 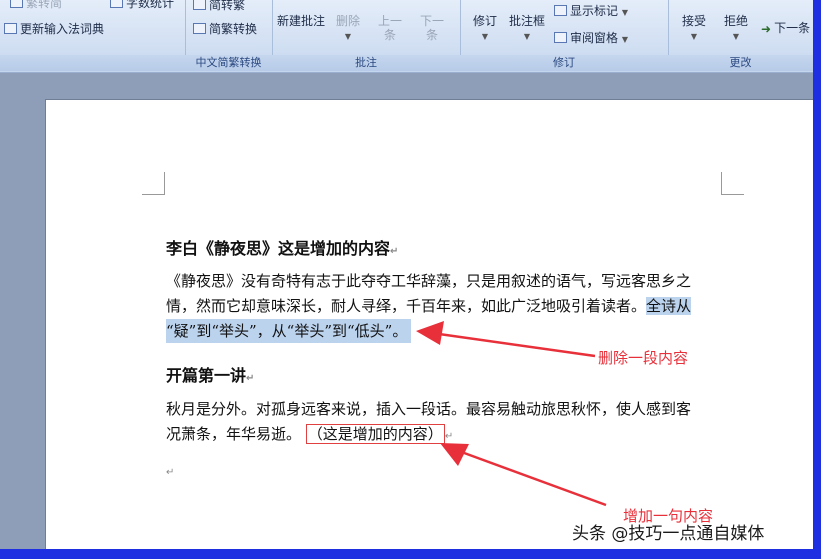 What do you see at coordinates (511, 414) in the screenshot?
I see `annotation-arrows` at bounding box center [511, 414].